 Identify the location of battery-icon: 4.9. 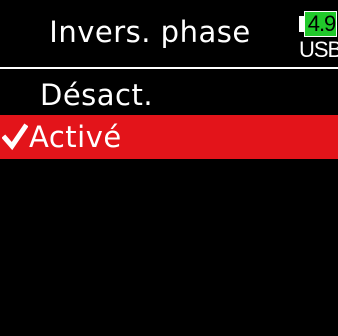
(320, 24).